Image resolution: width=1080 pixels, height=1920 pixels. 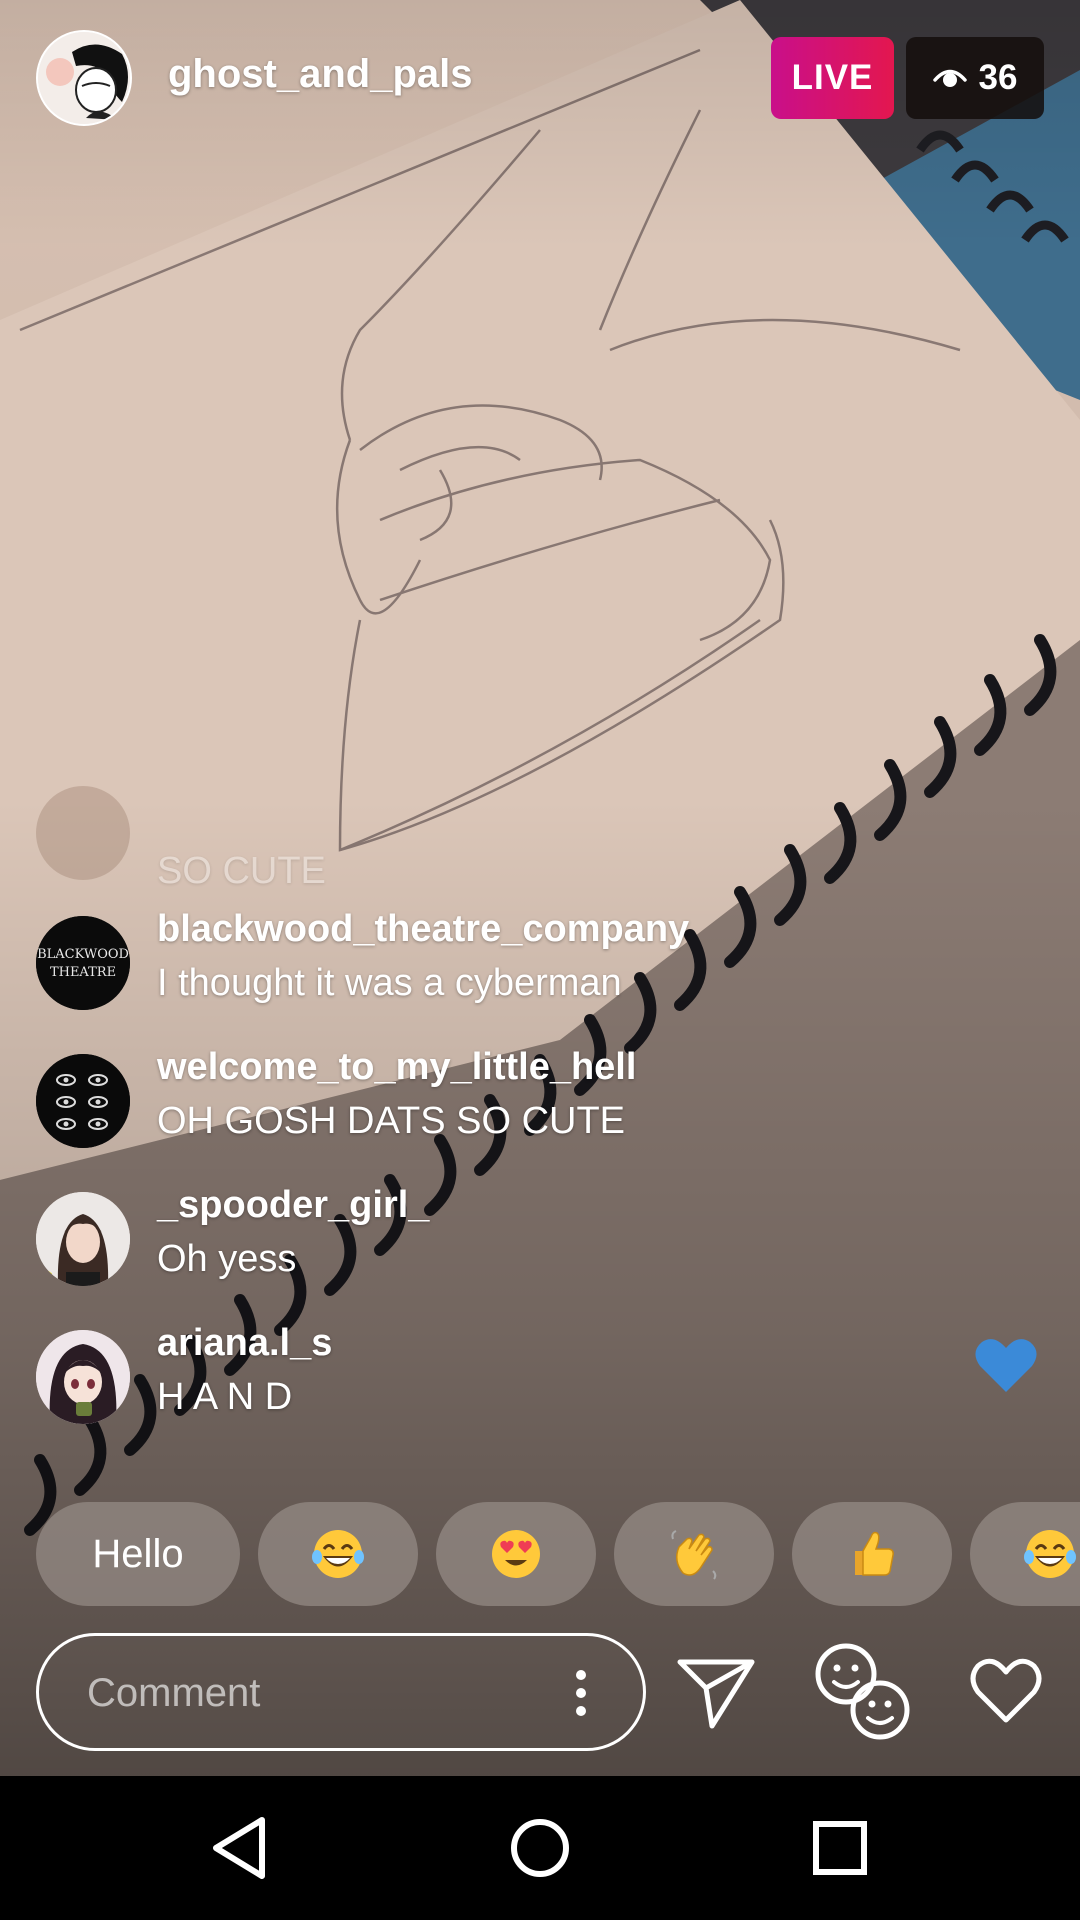 I want to click on smiley-faces-icon, so click(x=862, y=1692).